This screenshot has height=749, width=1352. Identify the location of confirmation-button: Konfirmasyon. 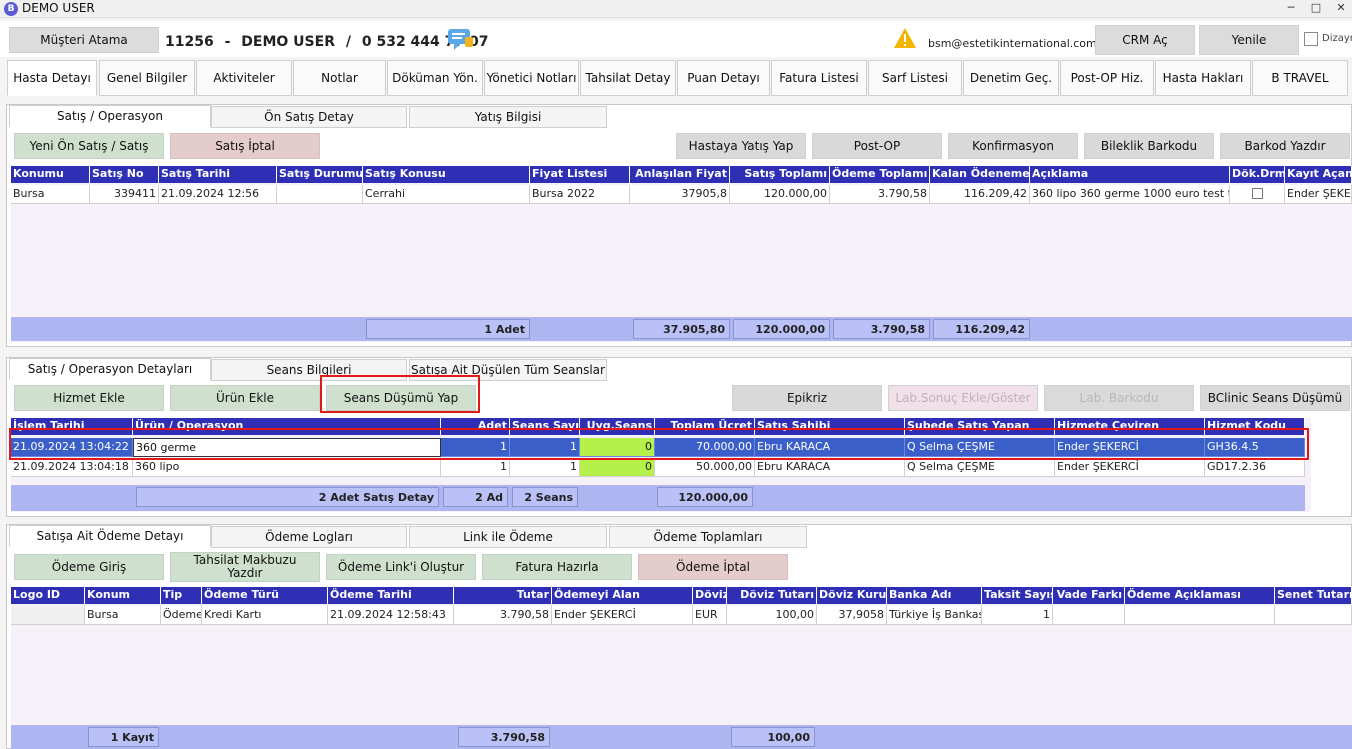
(1013, 146).